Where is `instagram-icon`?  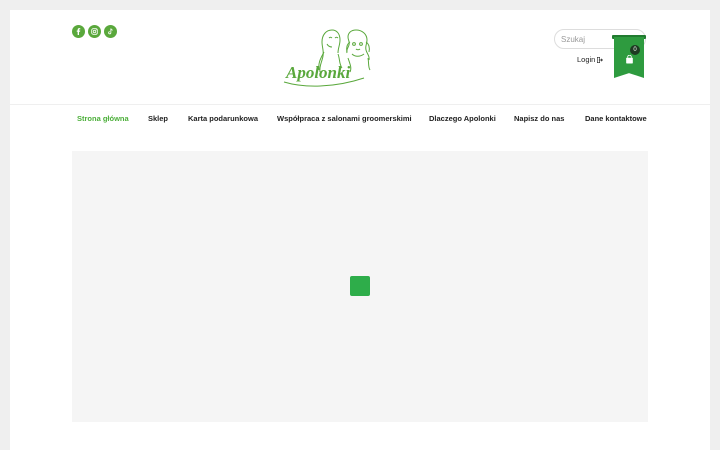 instagram-icon is located at coordinates (94, 31).